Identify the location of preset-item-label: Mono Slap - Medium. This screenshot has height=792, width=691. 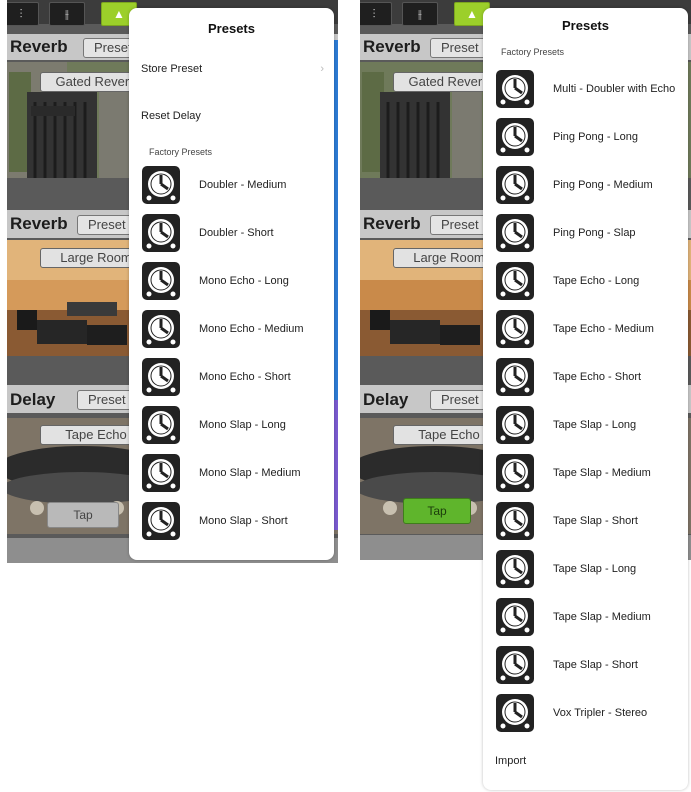
(250, 472).